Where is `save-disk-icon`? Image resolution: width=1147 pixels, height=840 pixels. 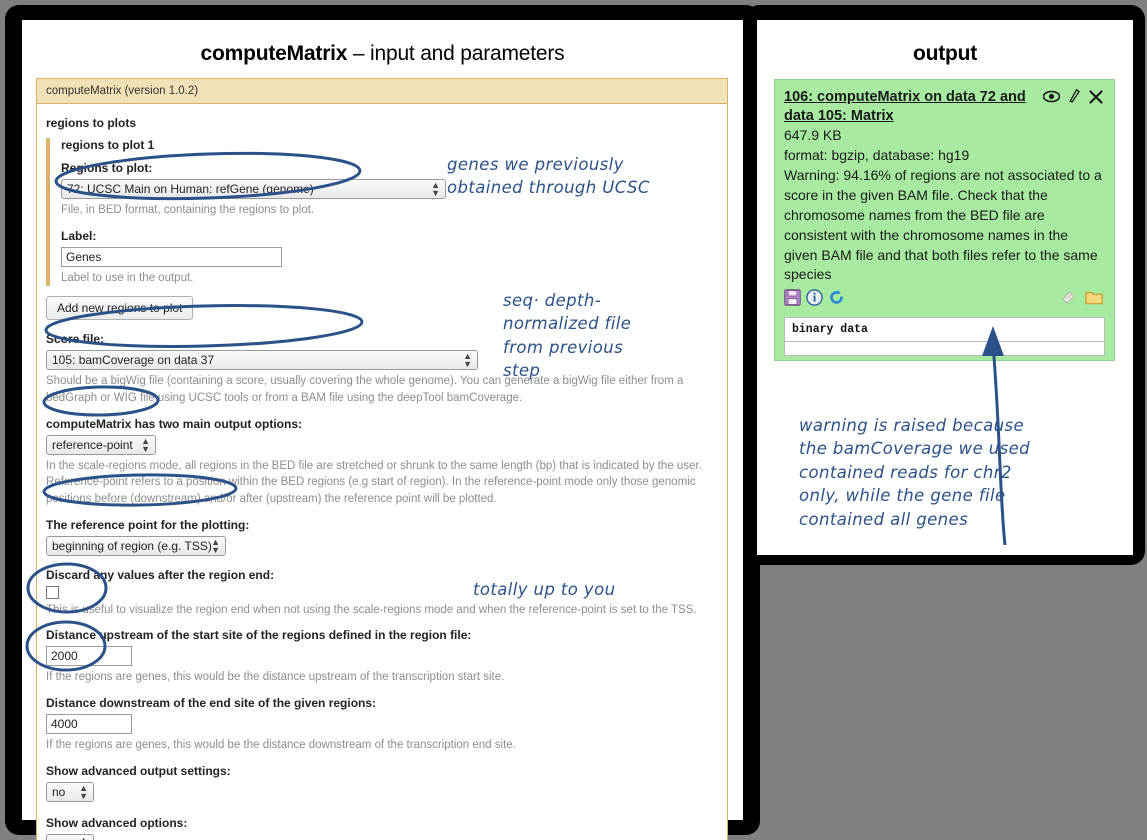 save-disk-icon is located at coordinates (792, 300).